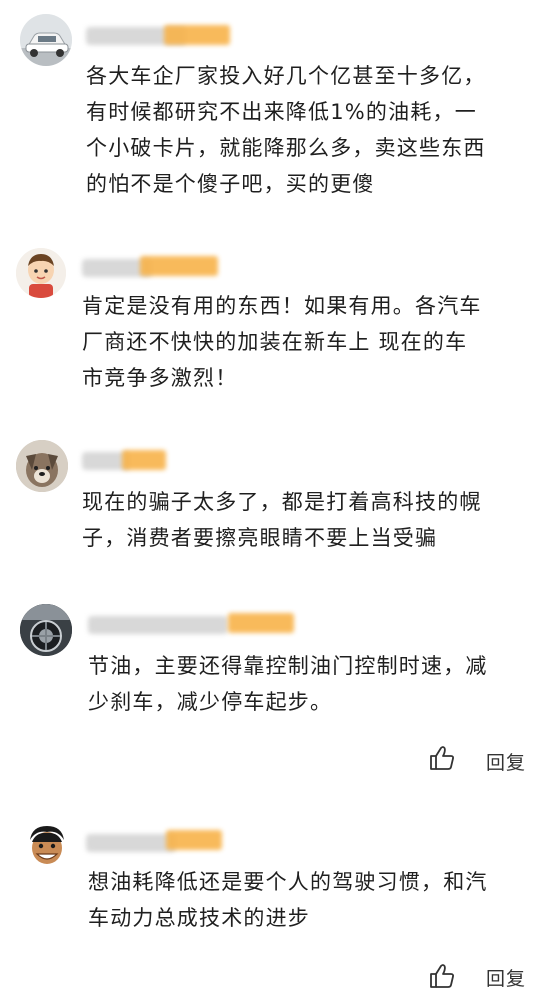  What do you see at coordinates (288, 882) in the screenshot?
I see `comment-line: 想油耗降低还是要个人的驾驶习惯，和汽` at bounding box center [288, 882].